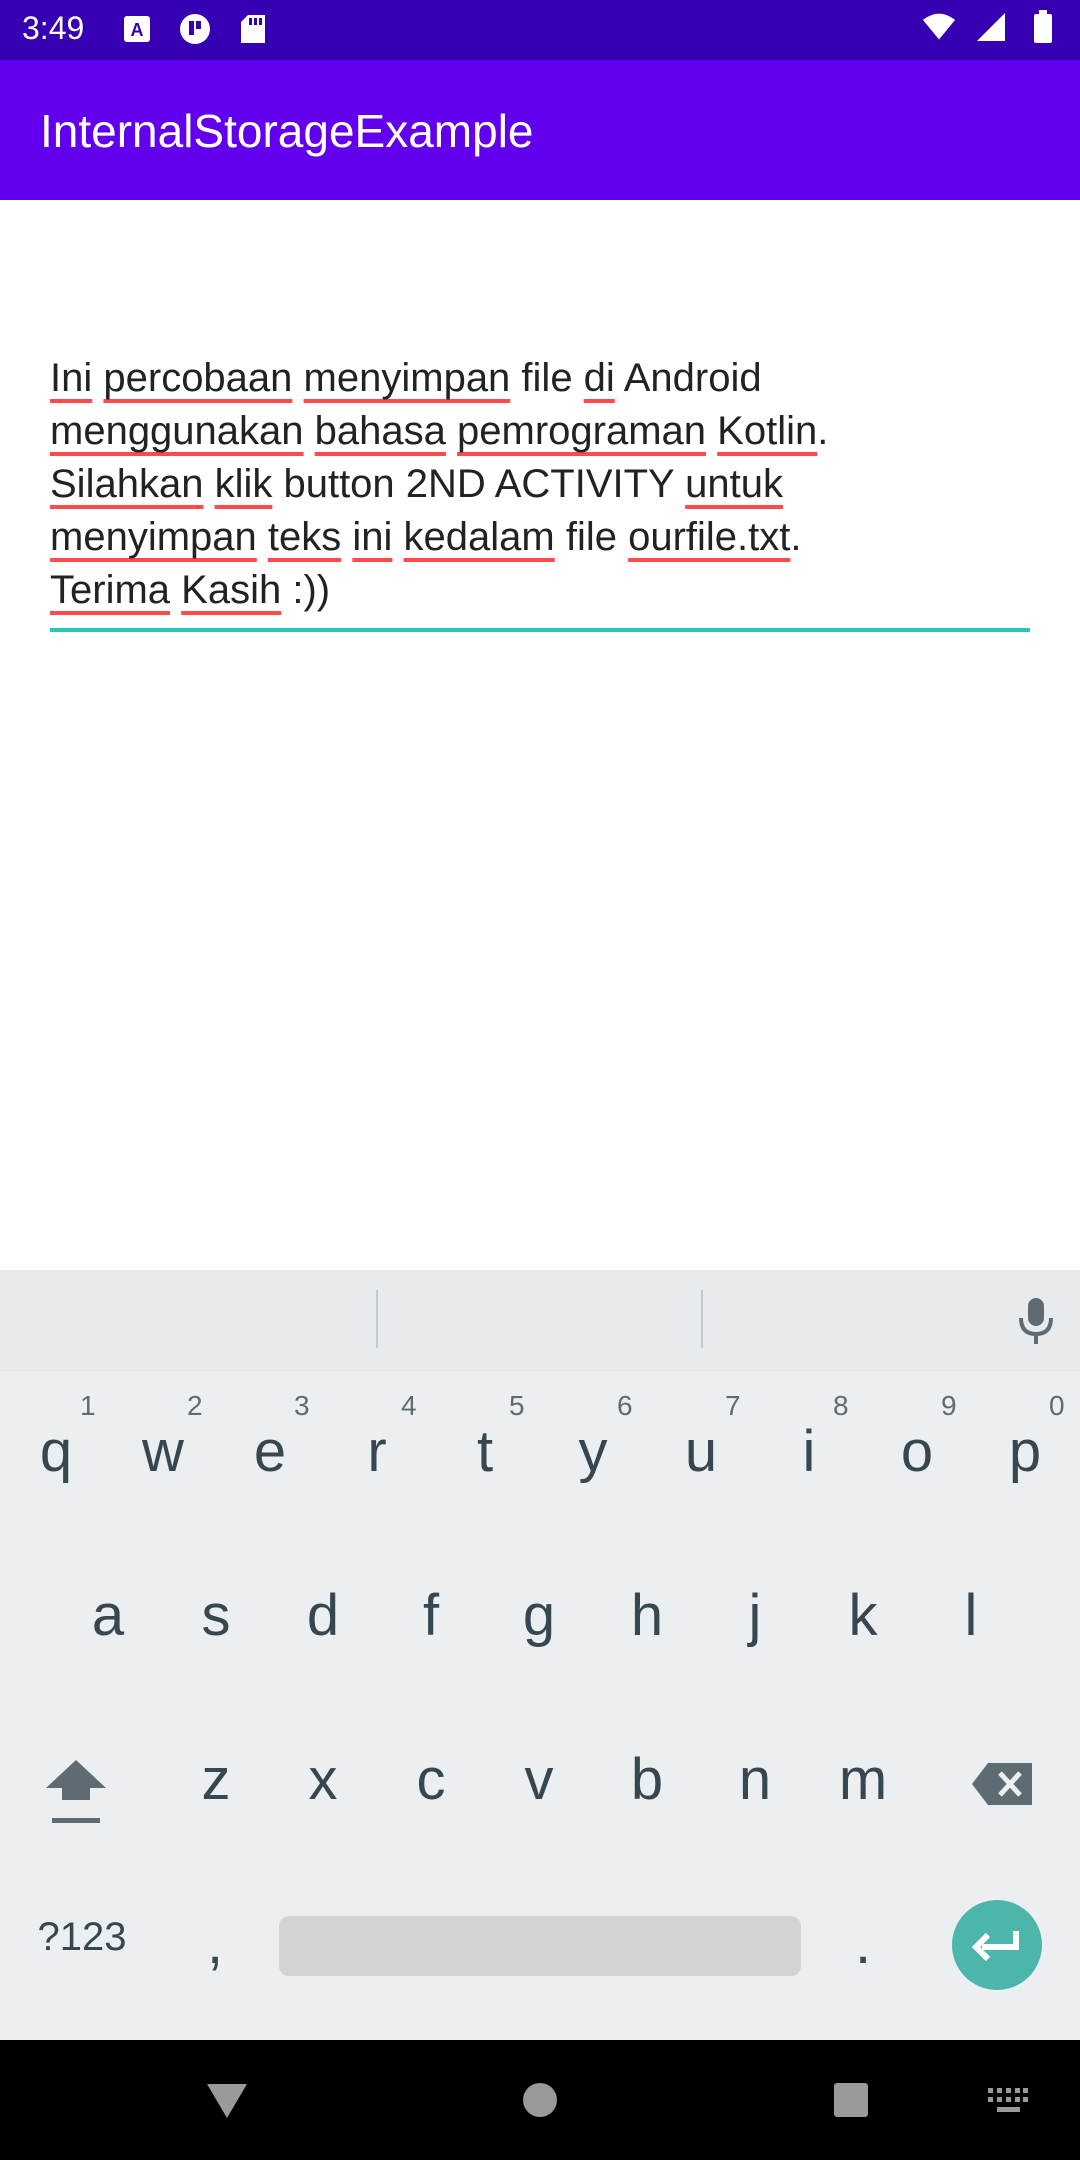  Describe the element at coordinates (863, 1615) in the screenshot. I see `key-k: k` at that location.